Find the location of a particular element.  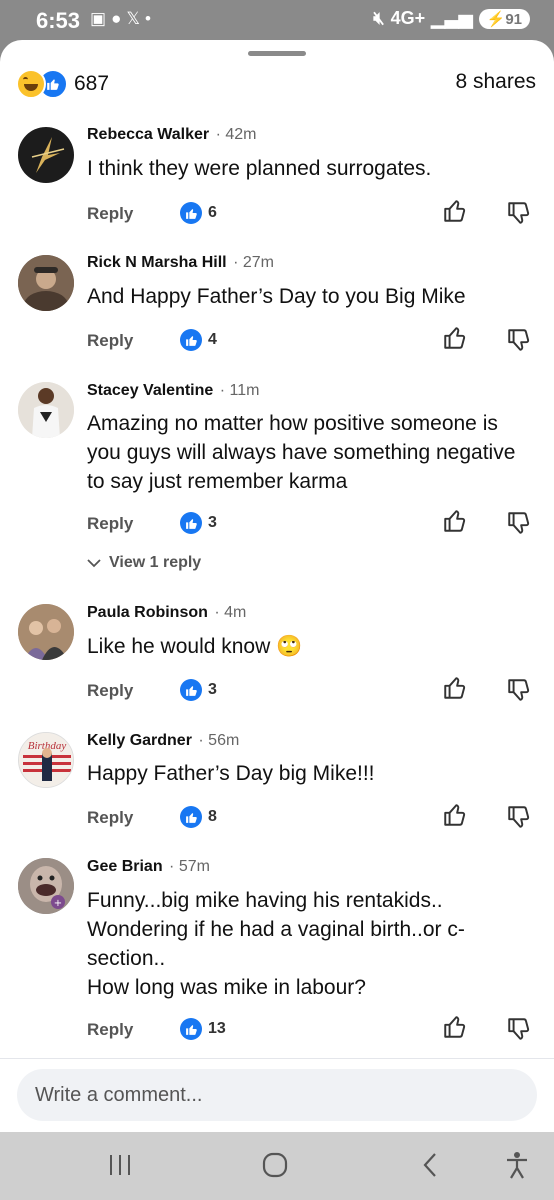

comment-header: Gee Brian · 57m is located at coordinates (148, 867).